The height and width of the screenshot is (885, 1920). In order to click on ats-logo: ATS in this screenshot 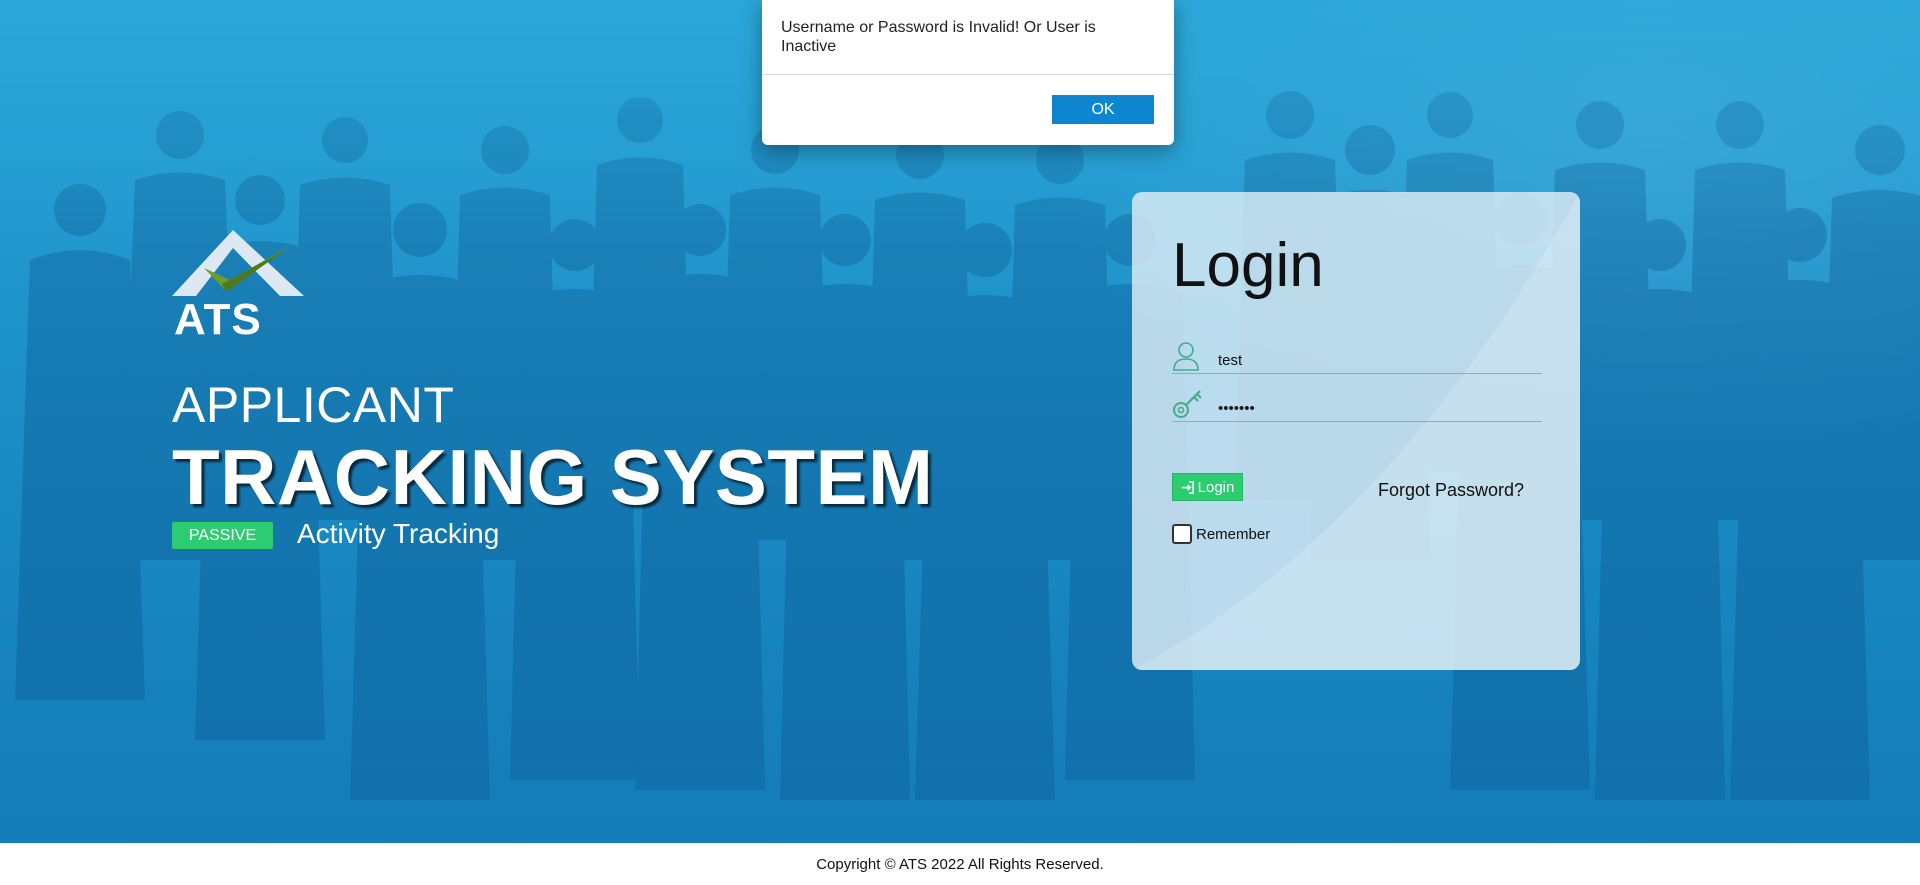, I will do `click(238, 284)`.